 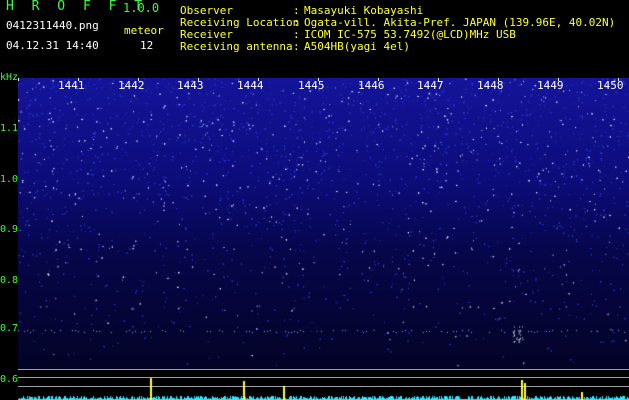 What do you see at coordinates (430, 85) in the screenshot?
I see `minute-label: 1447` at bounding box center [430, 85].